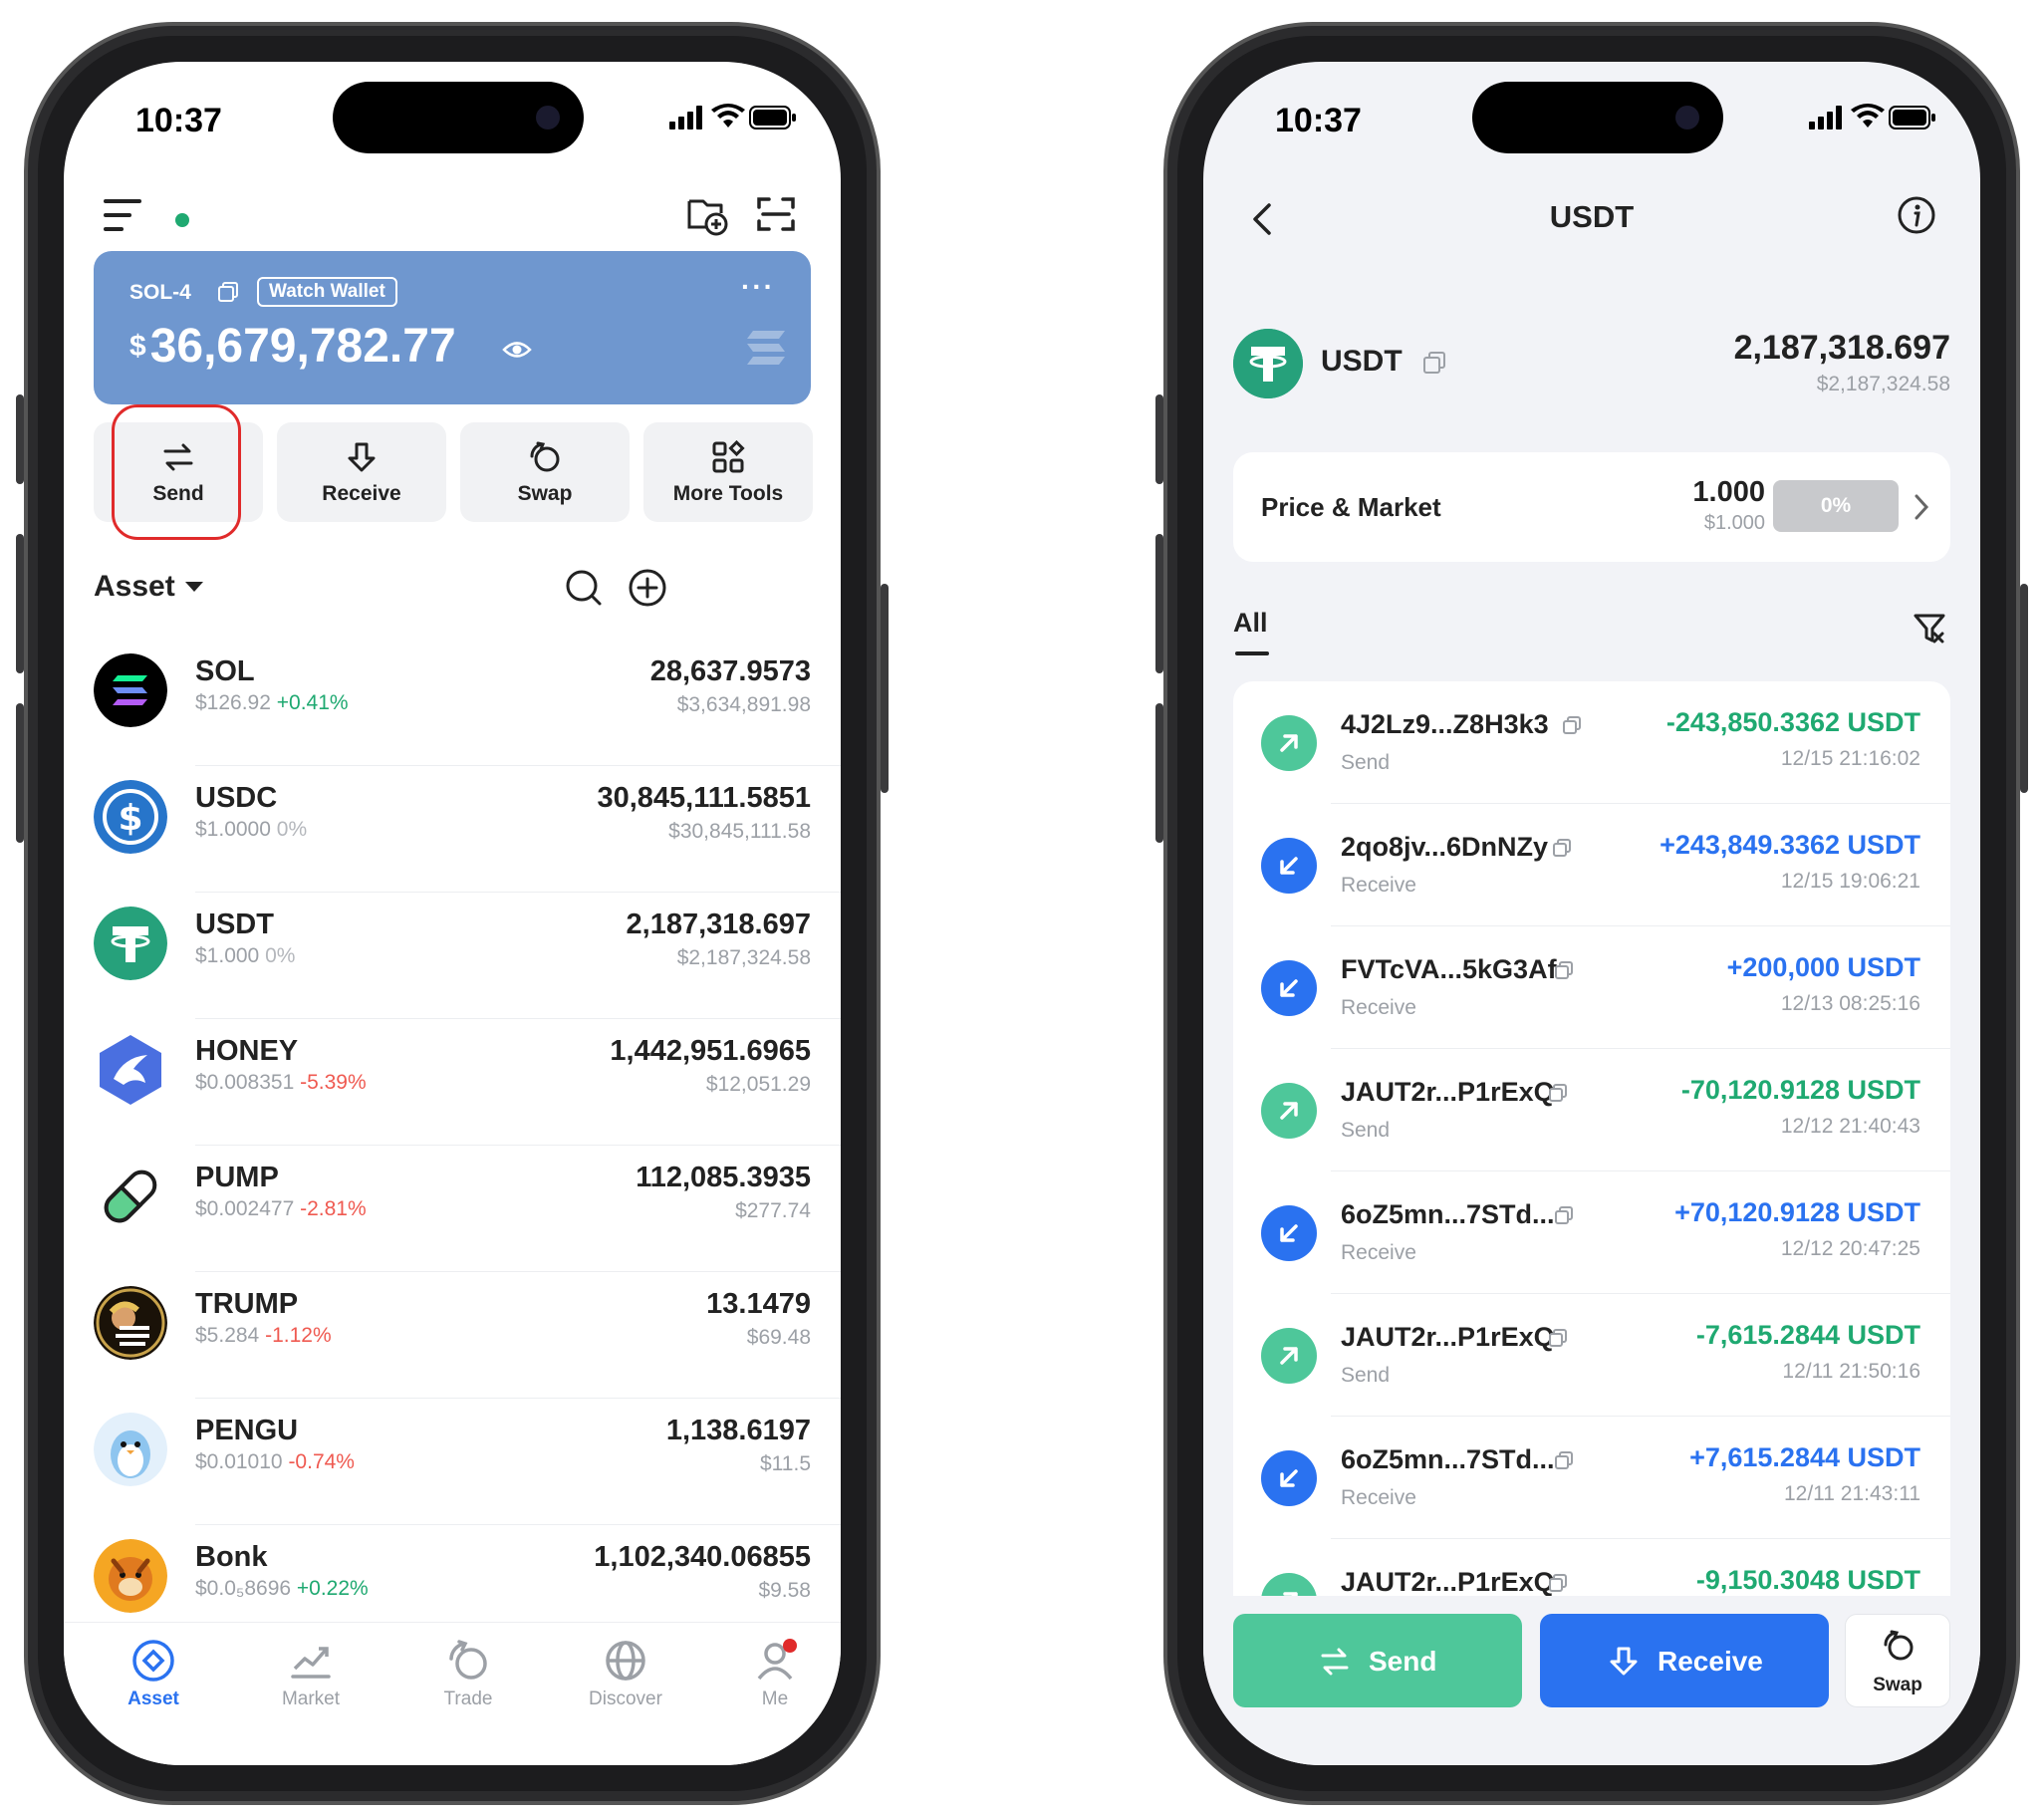  Describe the element at coordinates (776, 214) in the screenshot. I see `scan-icon` at that location.